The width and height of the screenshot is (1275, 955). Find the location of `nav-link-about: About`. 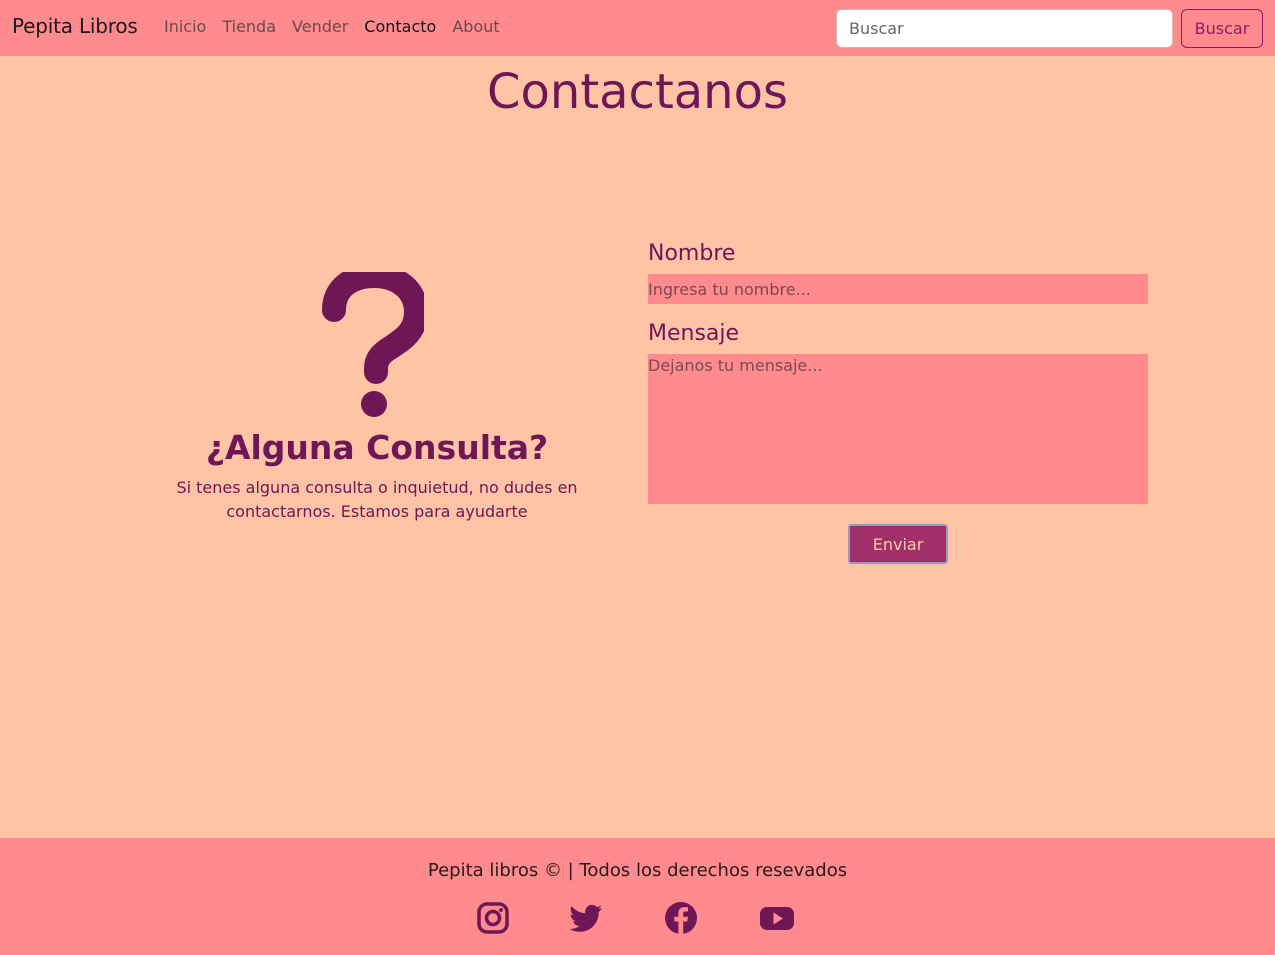

nav-link-about: About is located at coordinates (475, 26).